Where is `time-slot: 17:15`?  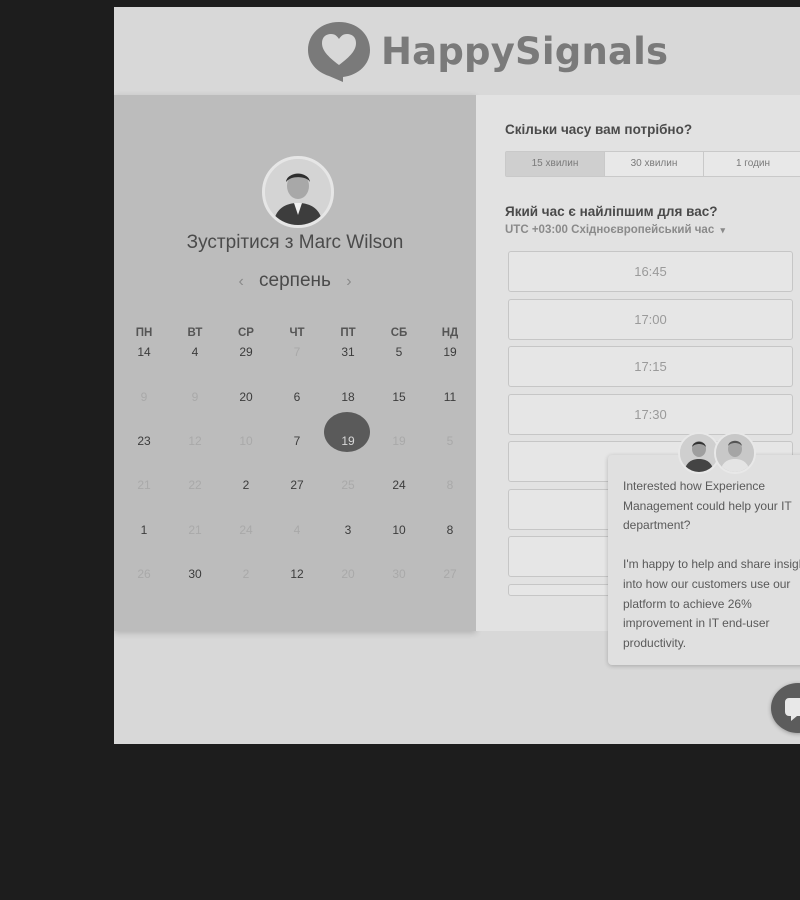
time-slot: 17:15 is located at coordinates (650, 366).